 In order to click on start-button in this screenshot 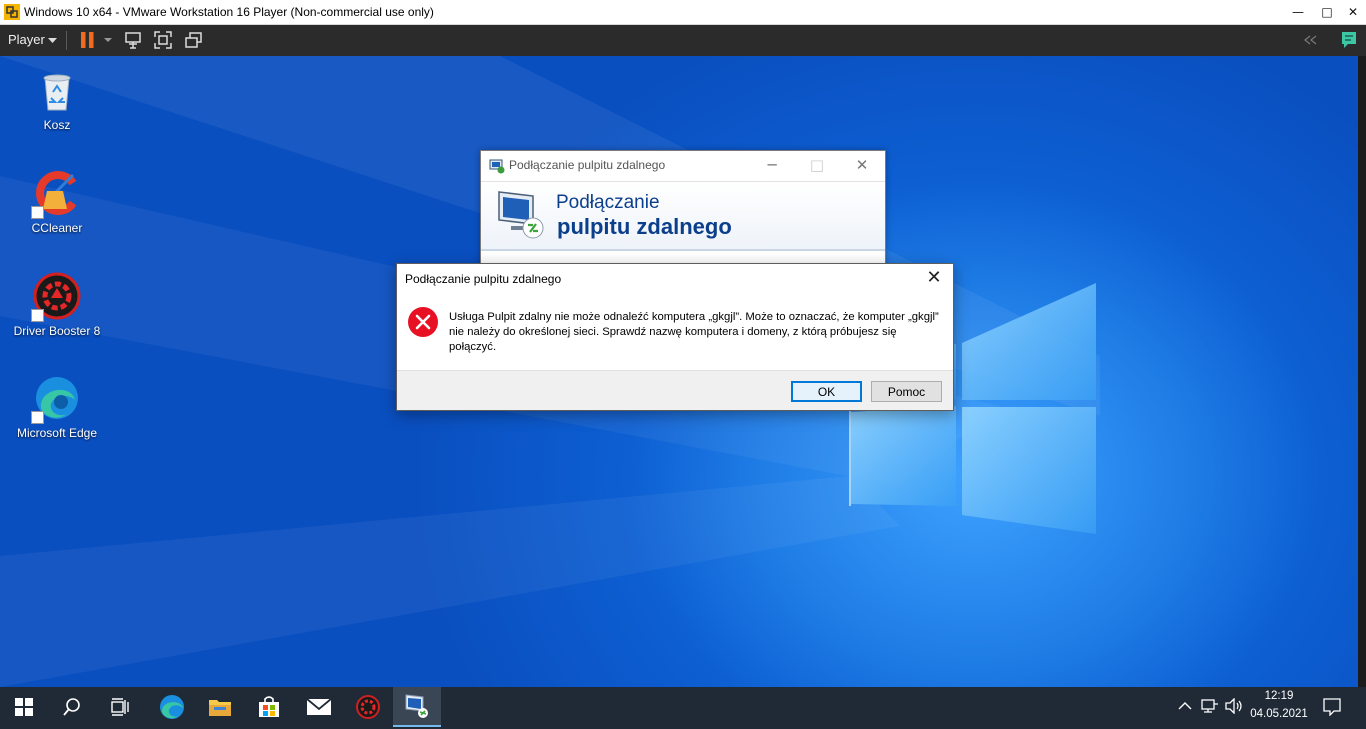, I will do `click(24, 707)`.